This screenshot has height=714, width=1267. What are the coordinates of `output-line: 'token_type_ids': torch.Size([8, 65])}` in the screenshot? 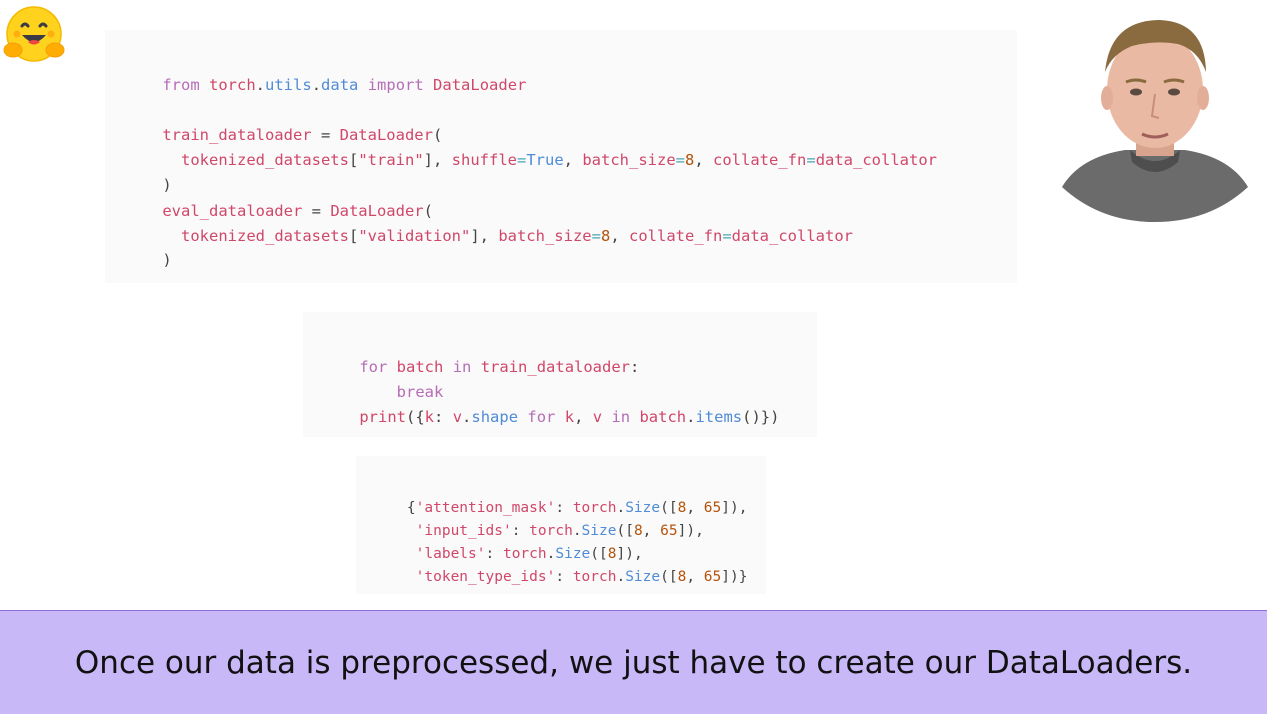 It's located at (581, 577).